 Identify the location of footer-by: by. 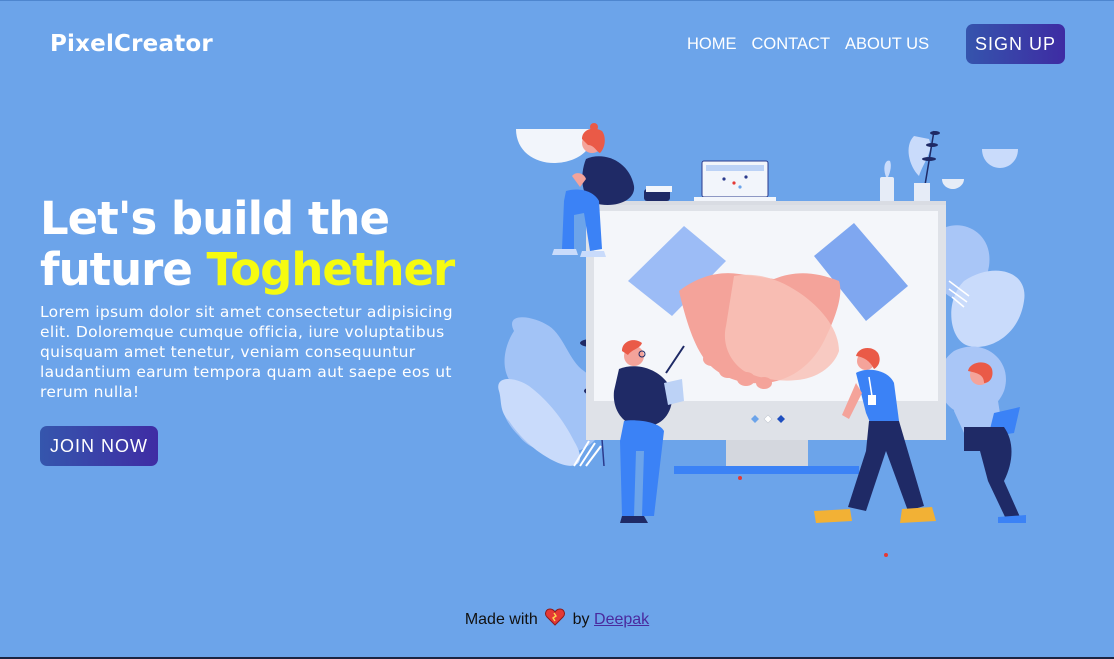
(581, 619).